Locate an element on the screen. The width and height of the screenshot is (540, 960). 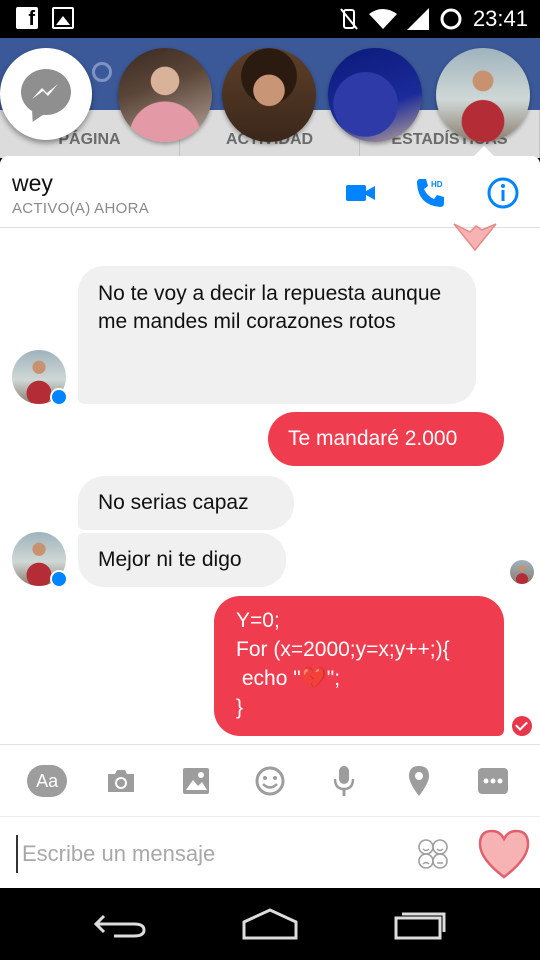
image-notification-icon is located at coordinates (63, 18).